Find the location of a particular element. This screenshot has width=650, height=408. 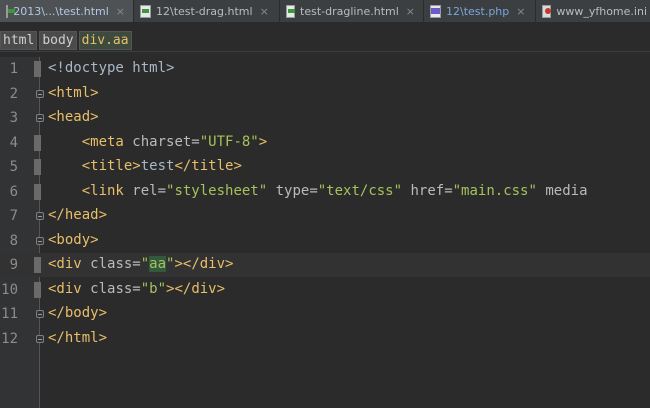

code-line: 12 </html> is located at coordinates (325, 339).